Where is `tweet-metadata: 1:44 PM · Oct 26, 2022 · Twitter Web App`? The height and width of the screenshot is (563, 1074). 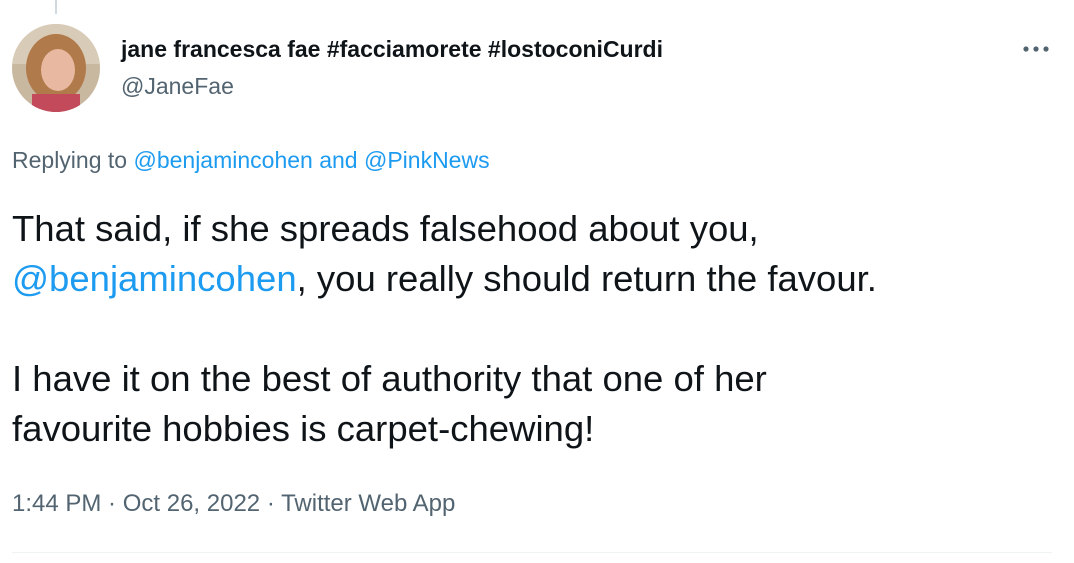
tweet-metadata: 1:44 PM · Oct 26, 2022 · Twitter Web App is located at coordinates (233, 504).